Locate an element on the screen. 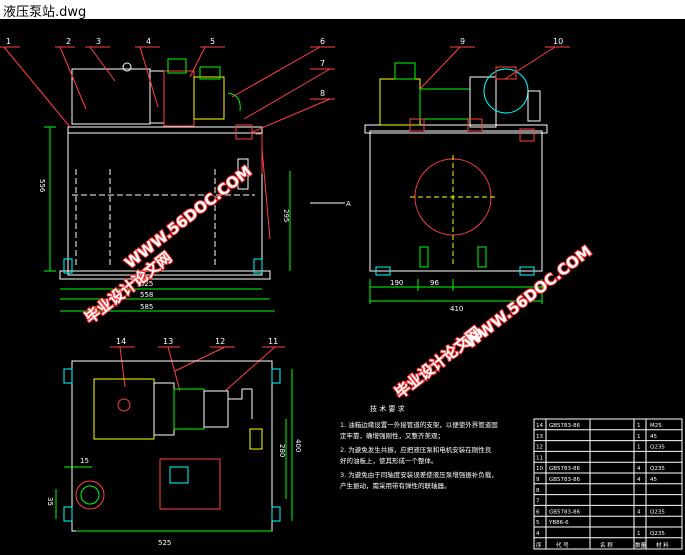 The width and height of the screenshot is (685, 555). dim-top-width: 525 is located at coordinates (164, 543).